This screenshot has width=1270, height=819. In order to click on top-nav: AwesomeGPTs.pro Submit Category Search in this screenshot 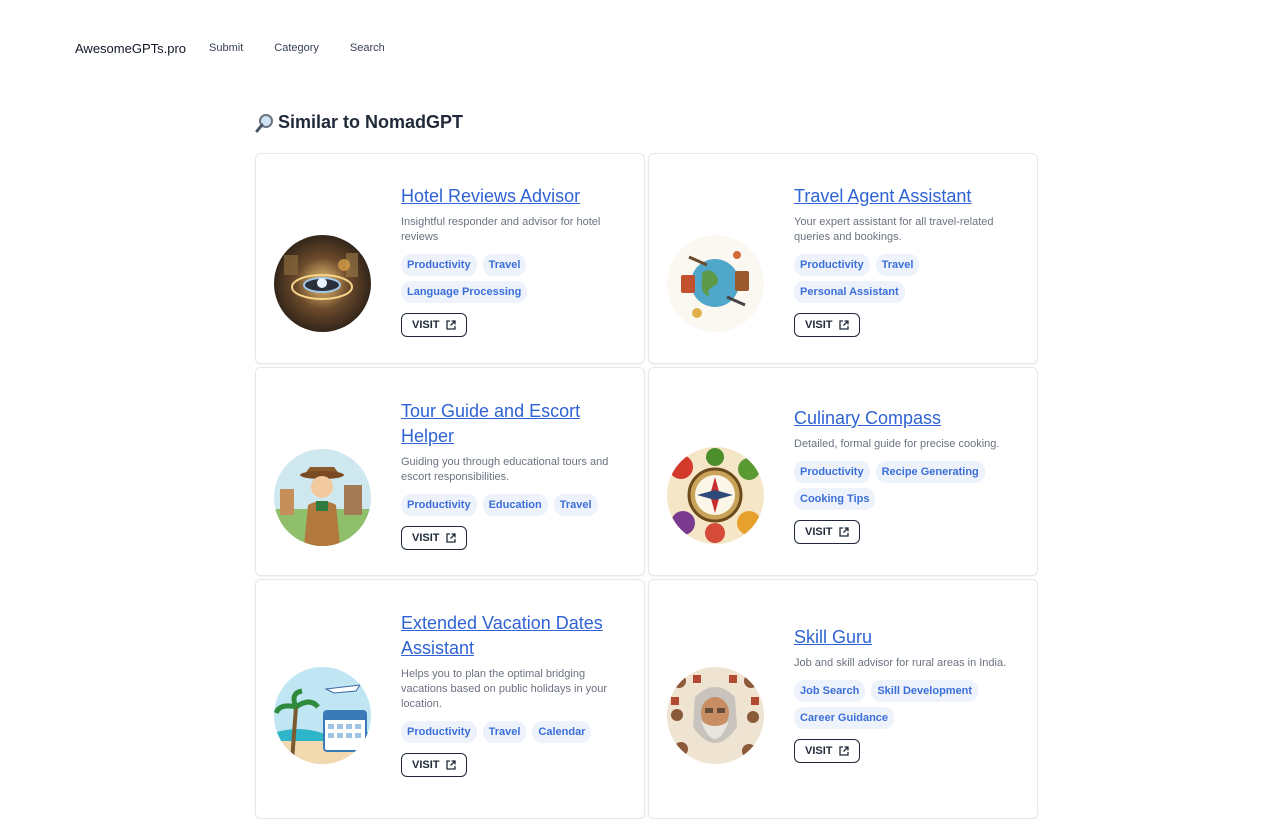, I will do `click(245, 48)`.